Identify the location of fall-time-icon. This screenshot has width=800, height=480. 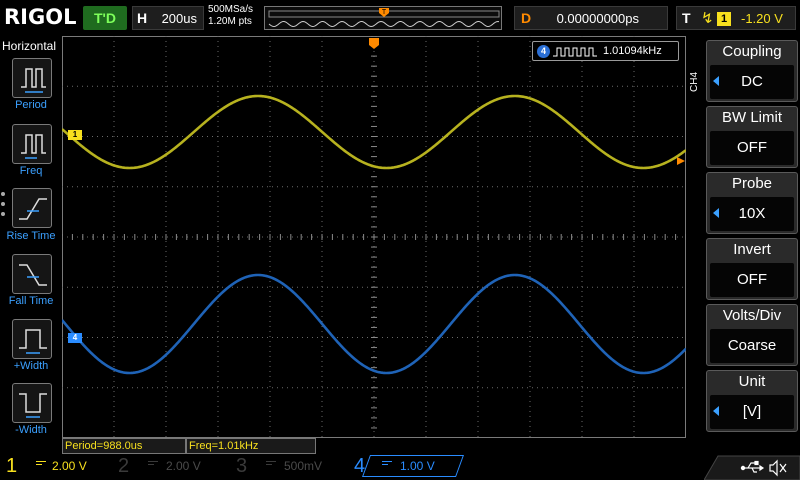
(33, 275).